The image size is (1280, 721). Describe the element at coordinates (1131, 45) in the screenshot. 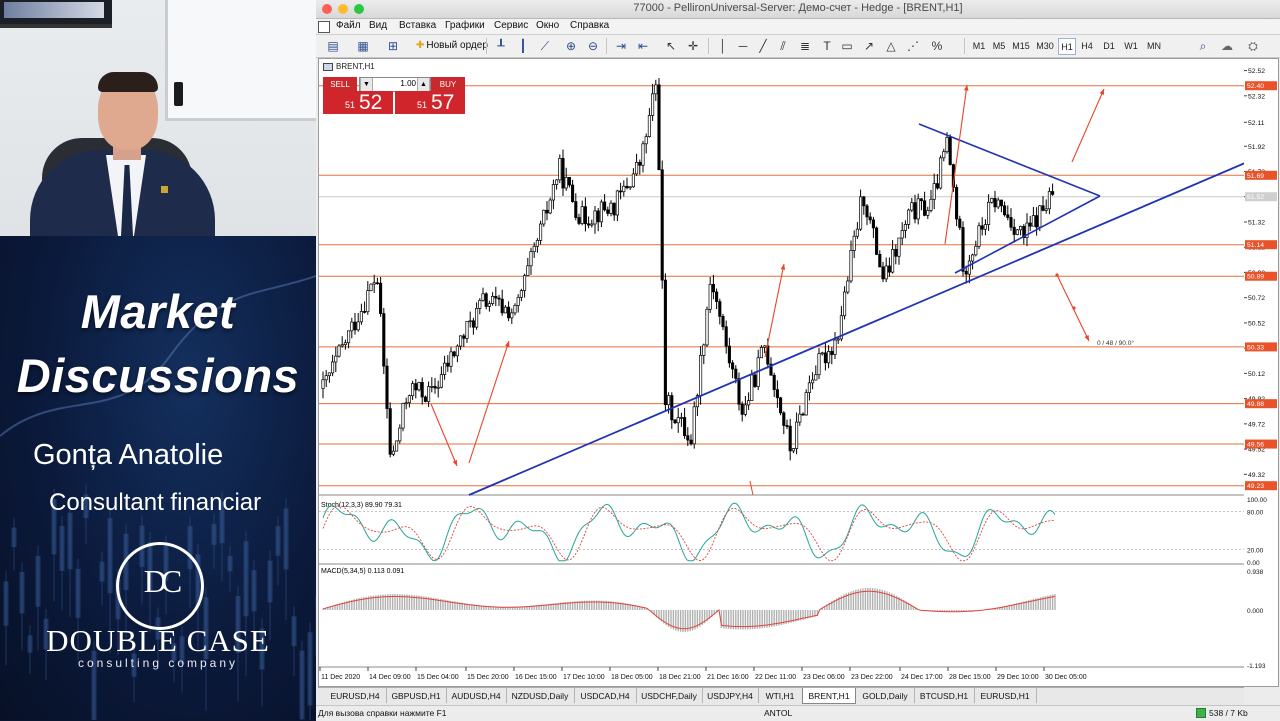

I see `timeframe-w1: W1` at that location.